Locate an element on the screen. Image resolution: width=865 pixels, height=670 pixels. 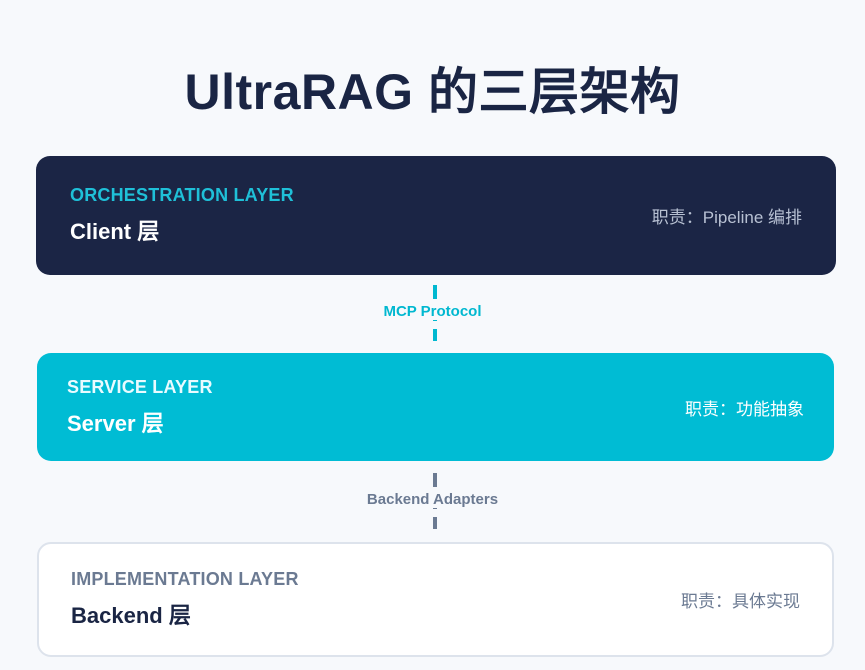
backend-layer-duty: 职责：具体实现 is located at coordinates (740, 601).